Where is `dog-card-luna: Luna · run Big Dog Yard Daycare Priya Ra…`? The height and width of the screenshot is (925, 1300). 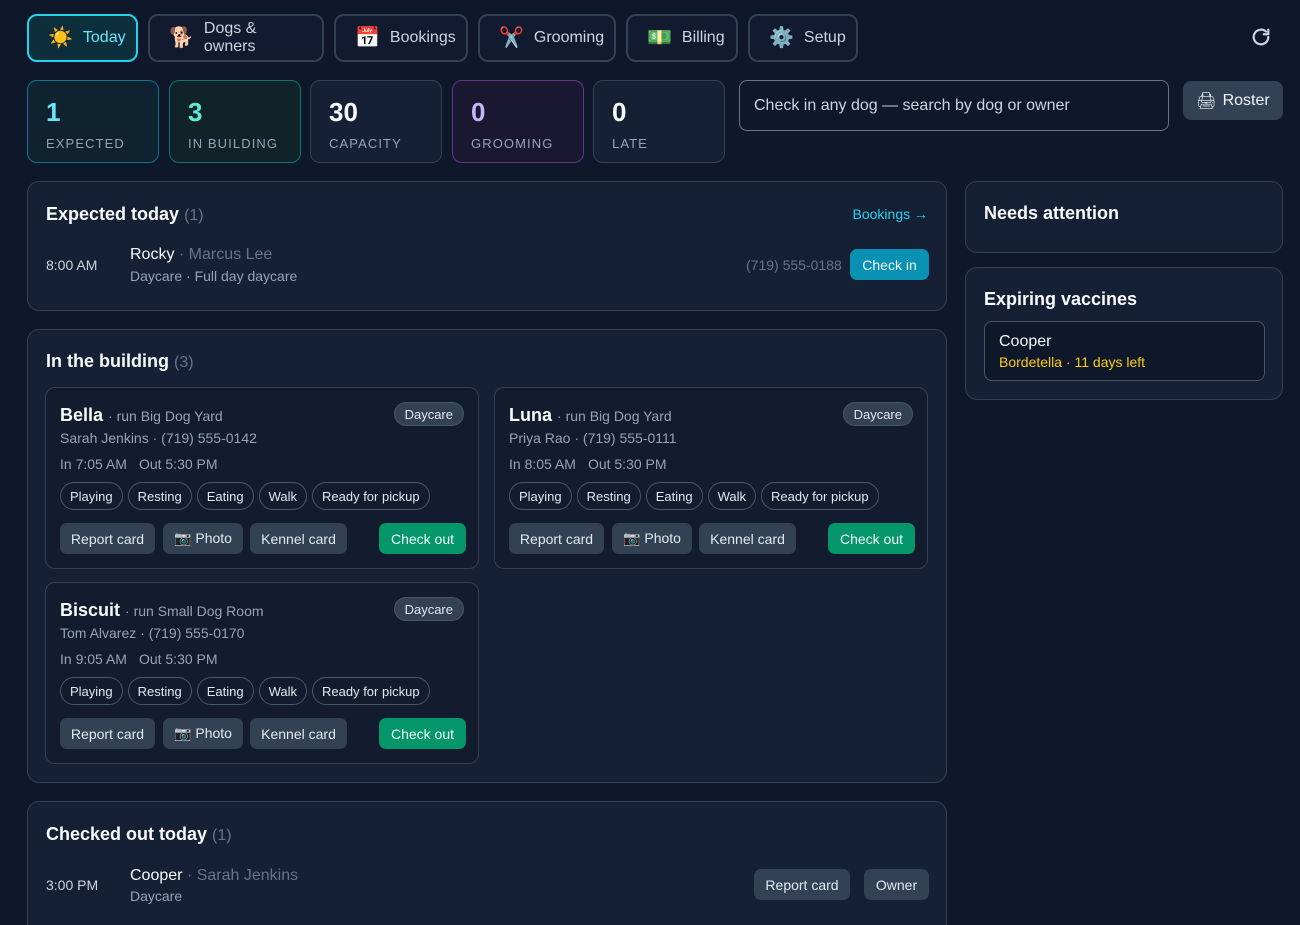 dog-card-luna: Luna · run Big Dog Yard Daycare Priya Ra… is located at coordinates (711, 478).